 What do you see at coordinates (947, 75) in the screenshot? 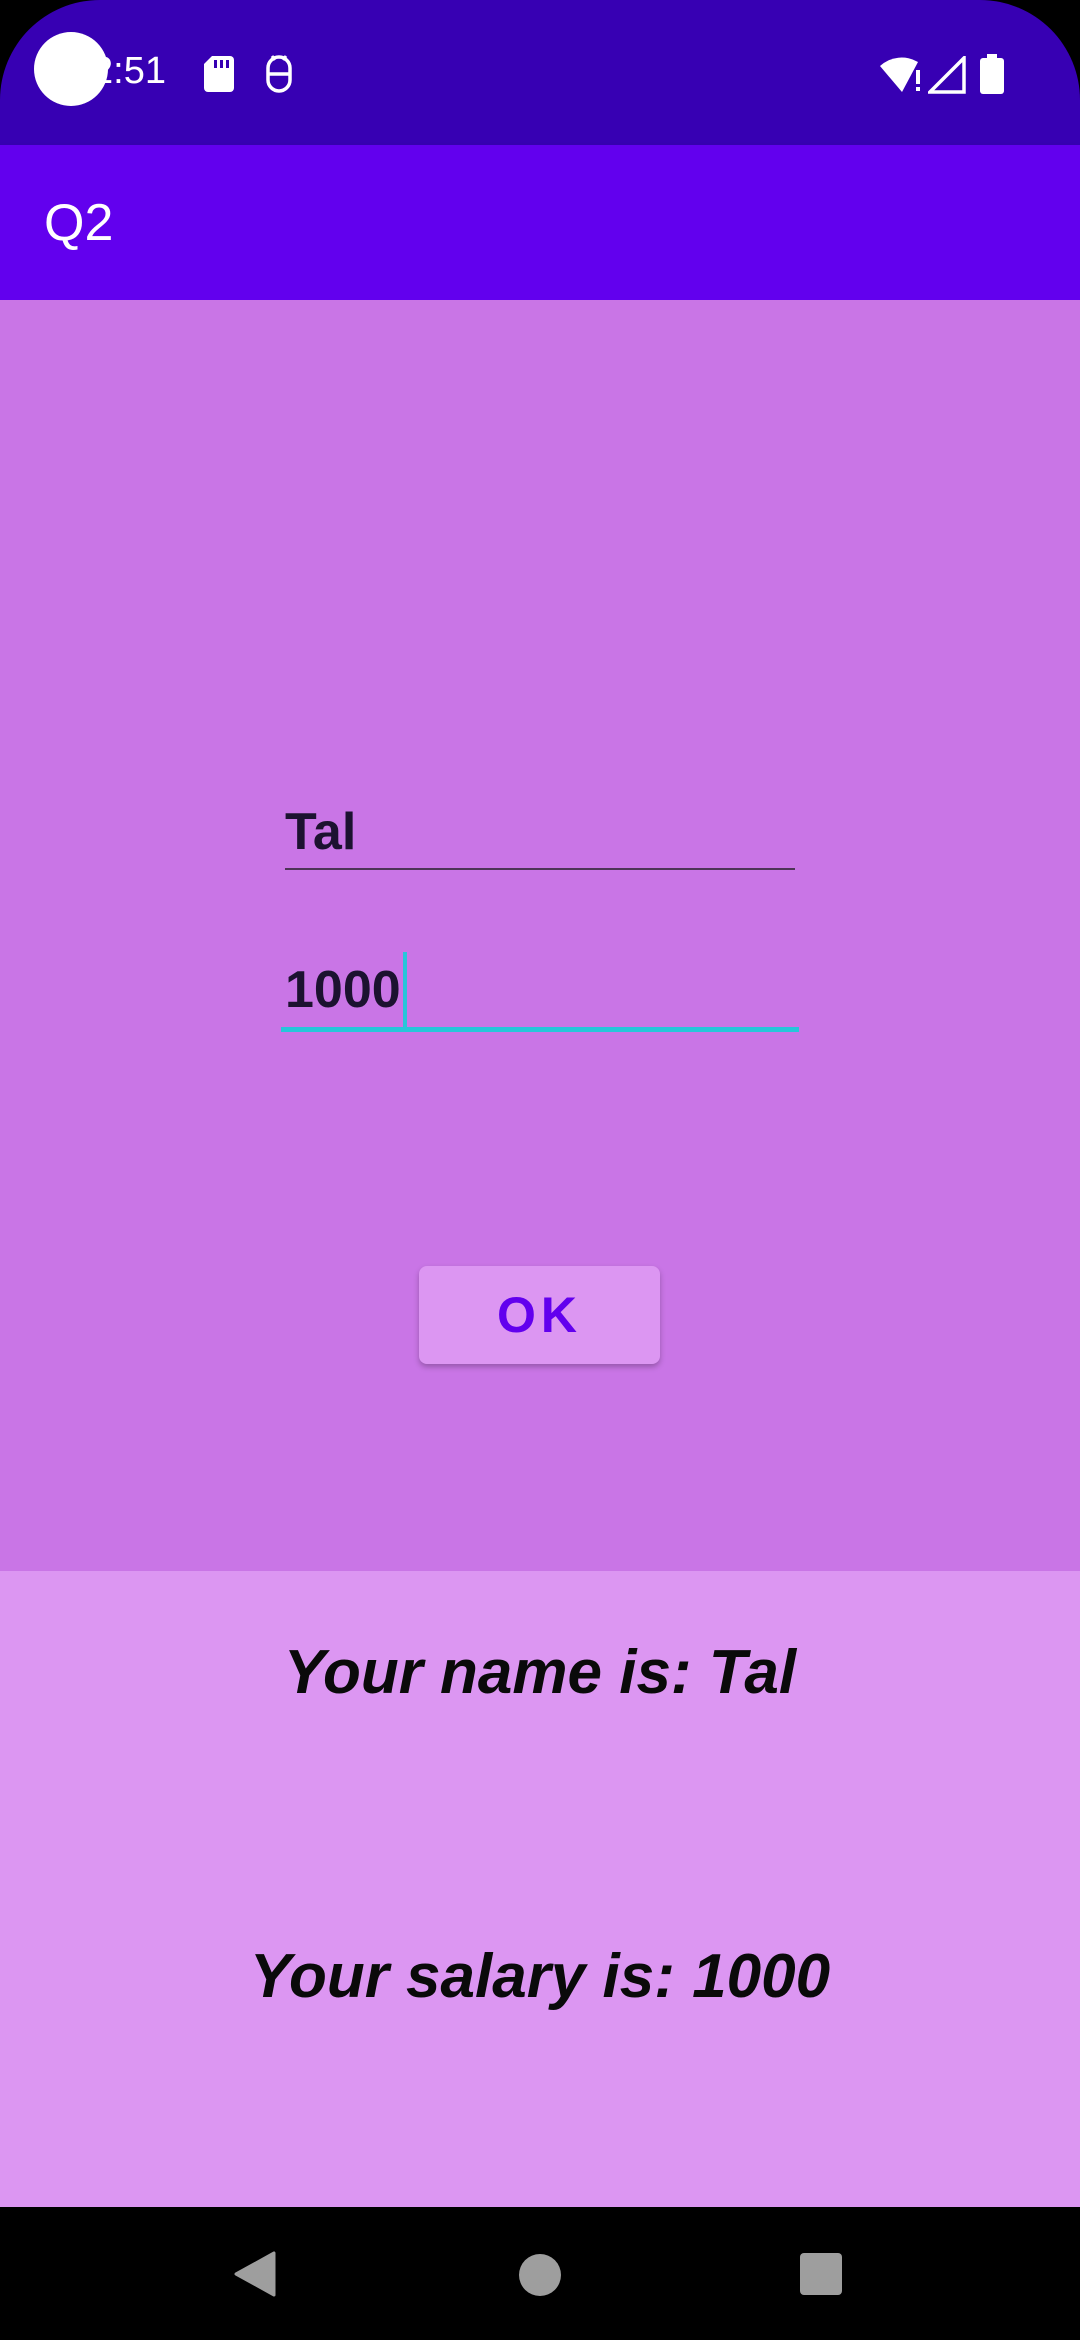
I see `signal-icon` at bounding box center [947, 75].